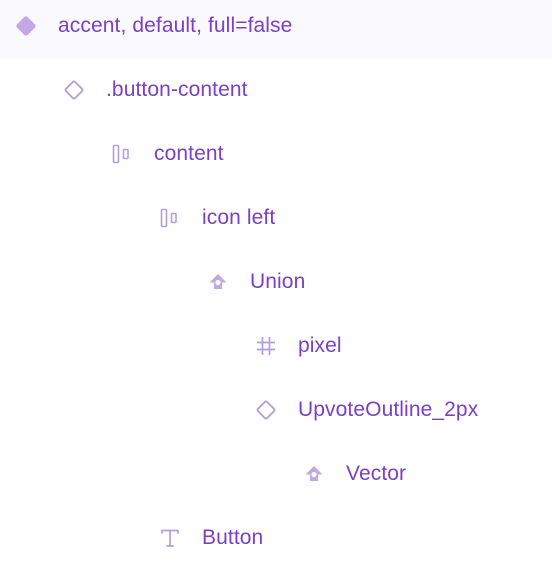  I want to click on layer-row-pixel: pixel, so click(276, 346).